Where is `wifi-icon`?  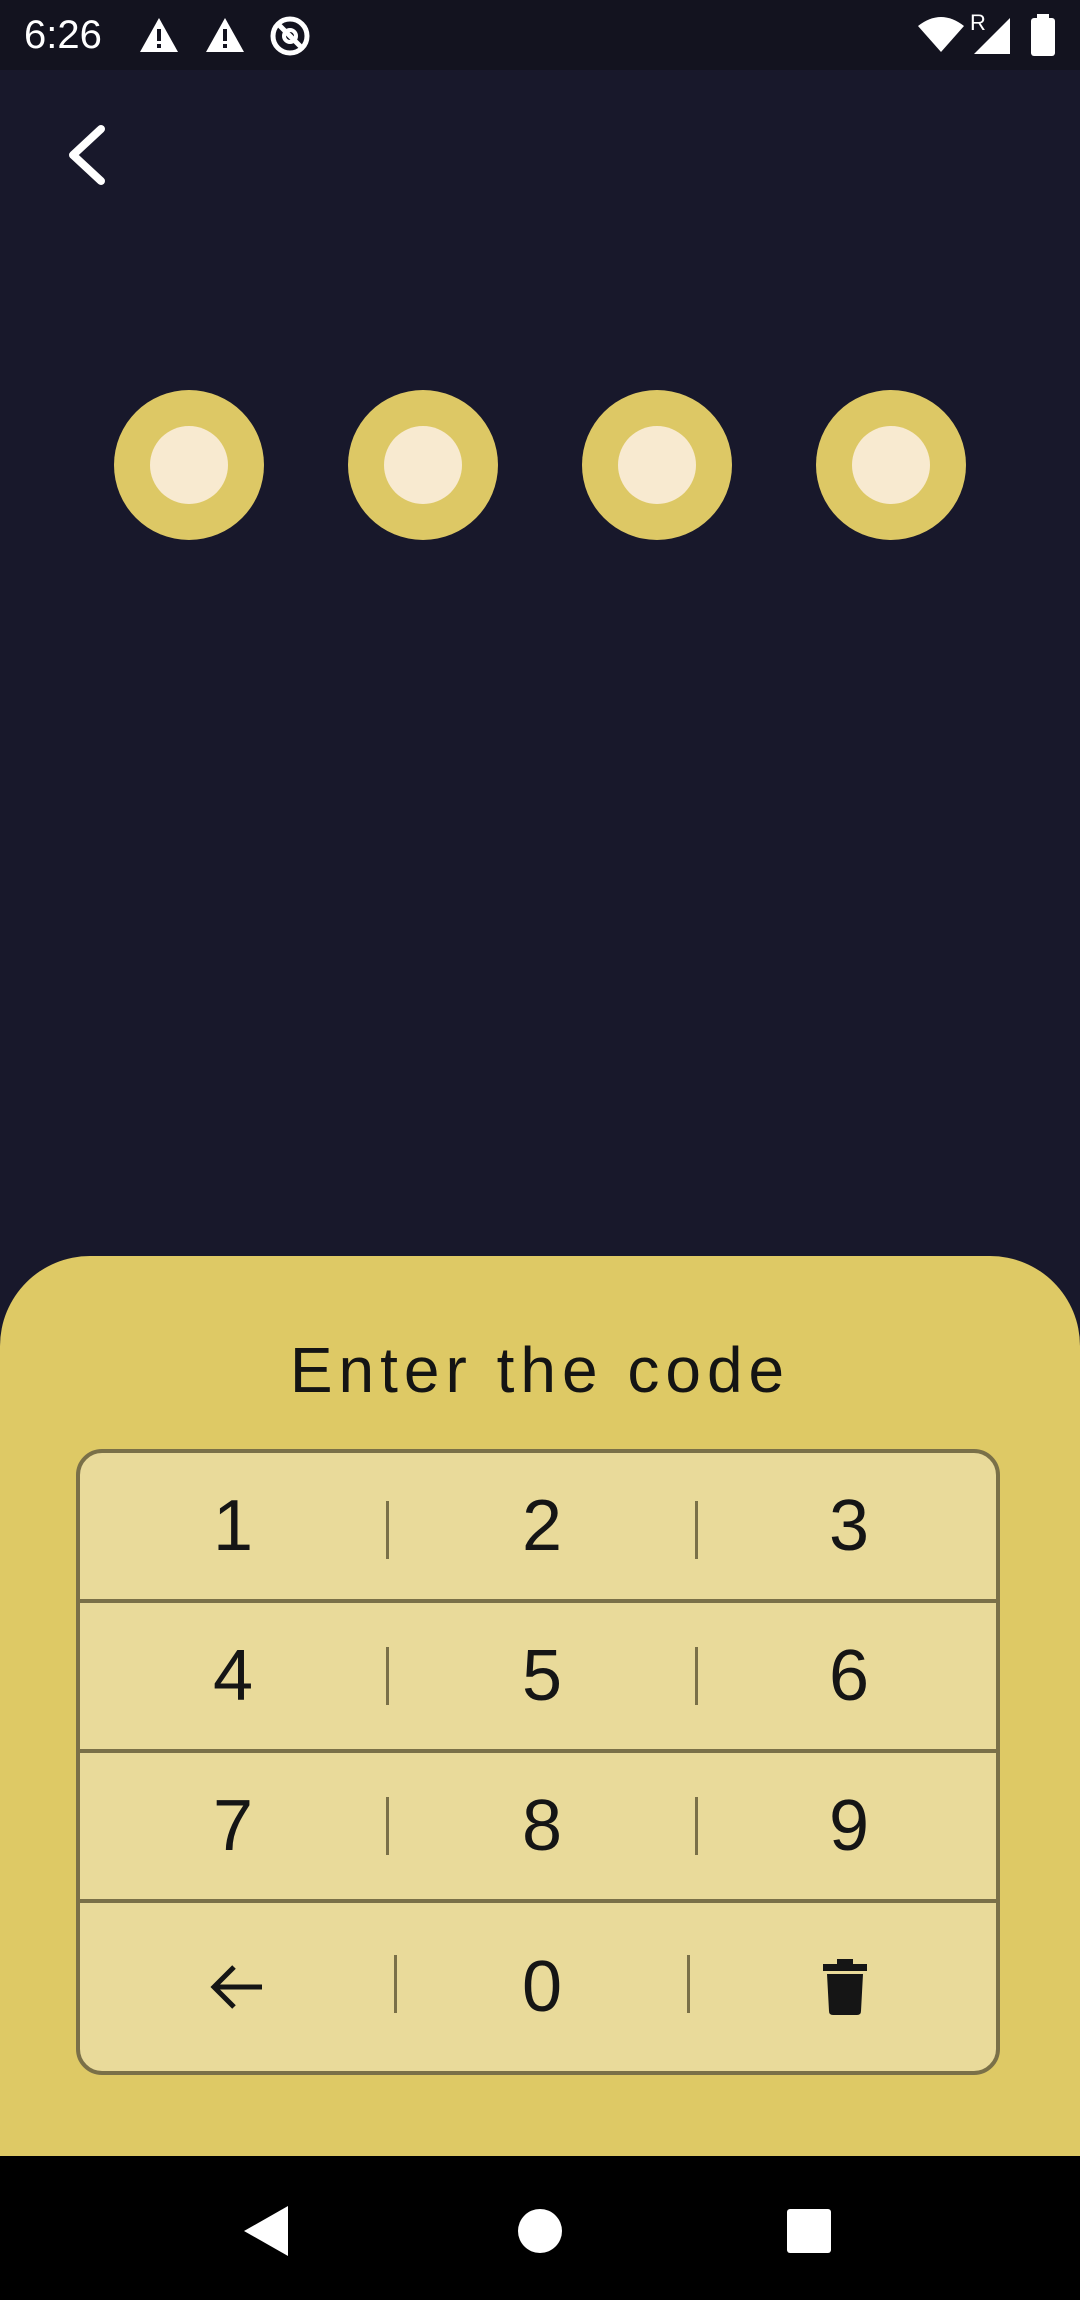
wifi-icon is located at coordinates (941, 34).